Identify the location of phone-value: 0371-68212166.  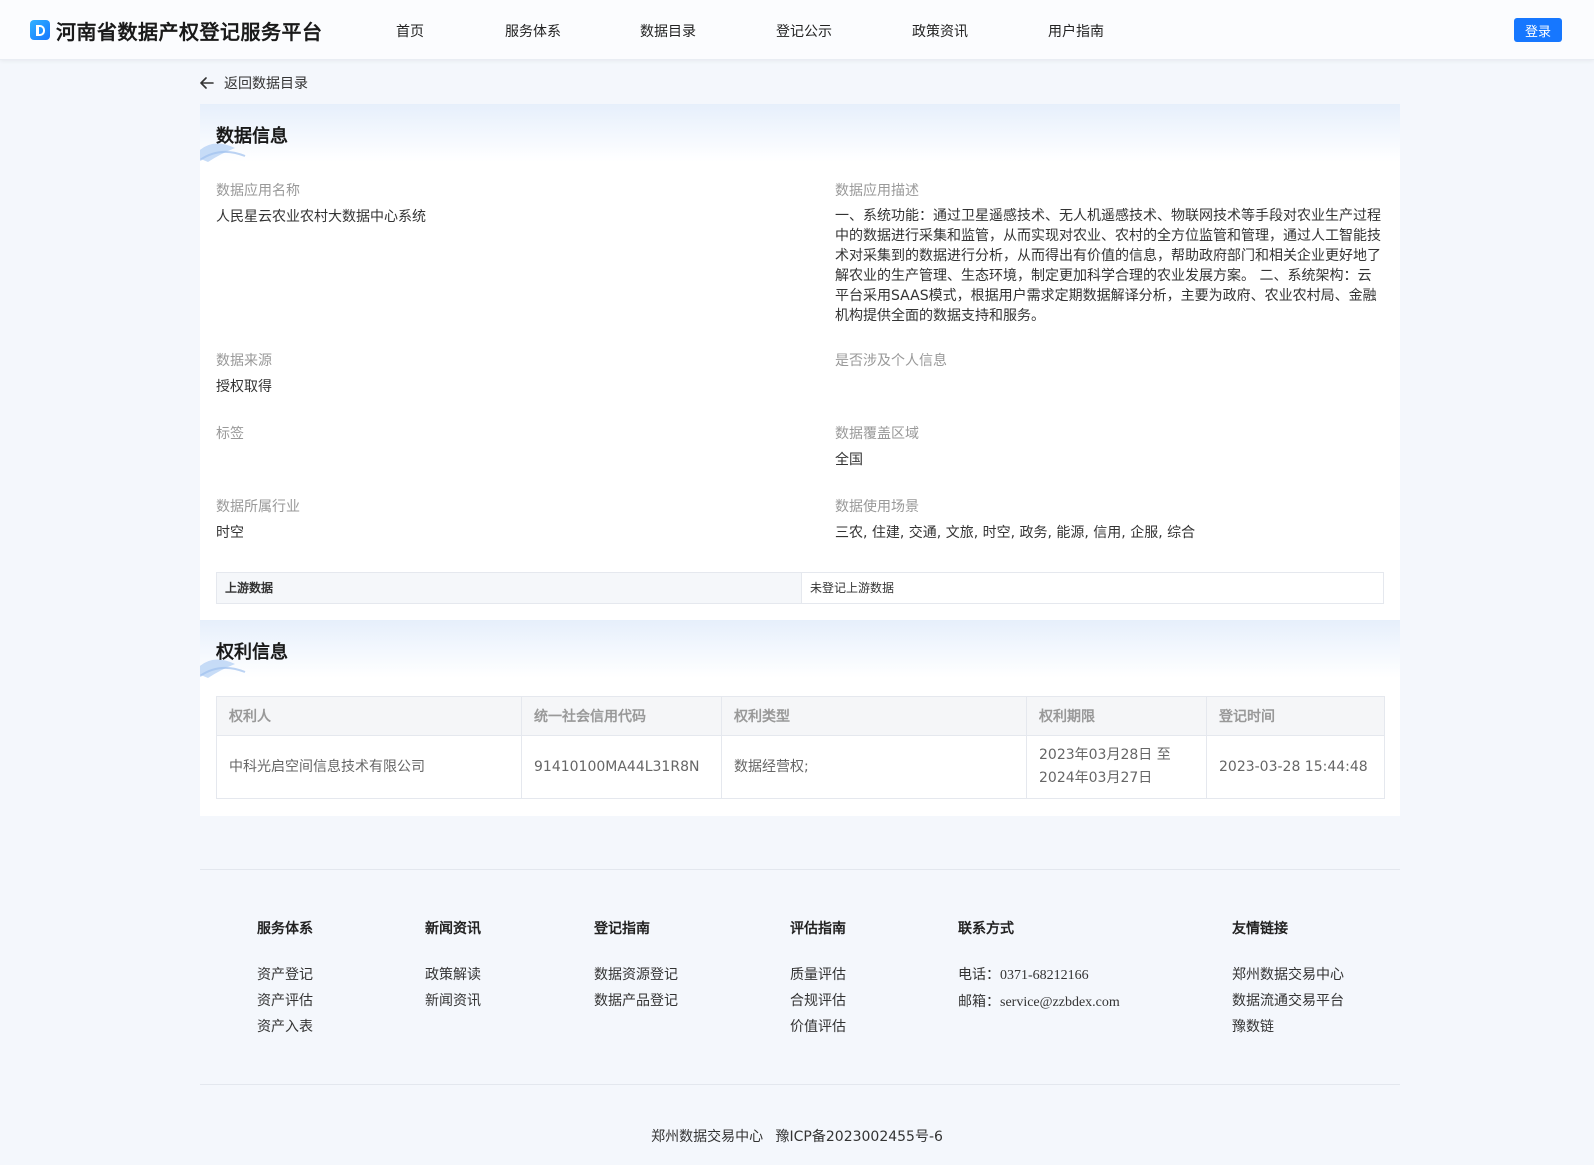
(1044, 975).